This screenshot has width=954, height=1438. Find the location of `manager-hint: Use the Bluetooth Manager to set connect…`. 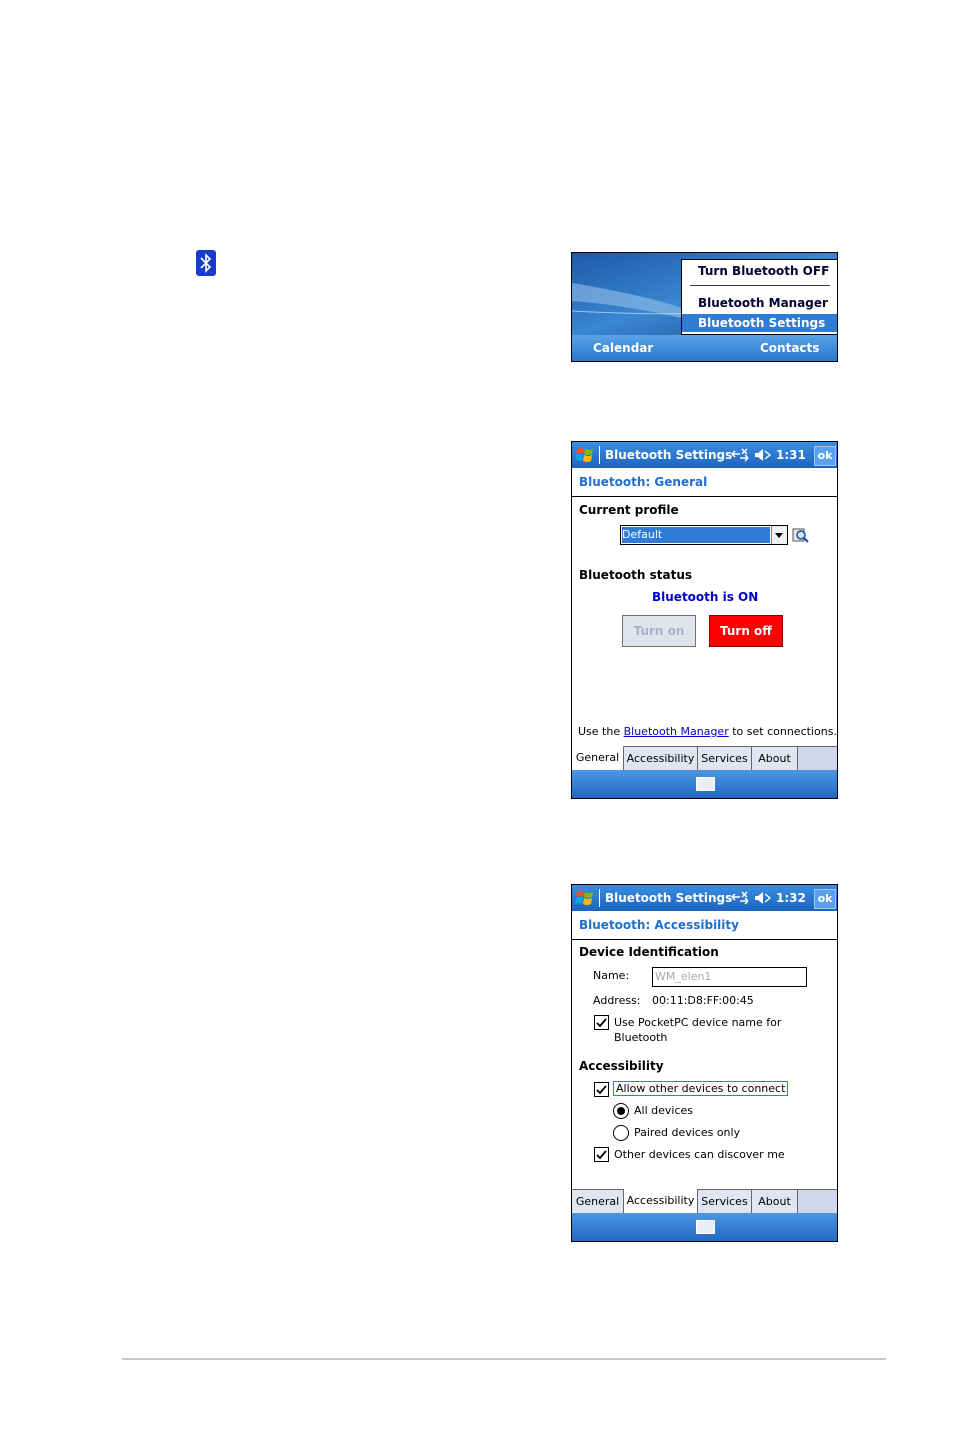

manager-hint: Use the Bluetooth Manager to set connect… is located at coordinates (707, 731).